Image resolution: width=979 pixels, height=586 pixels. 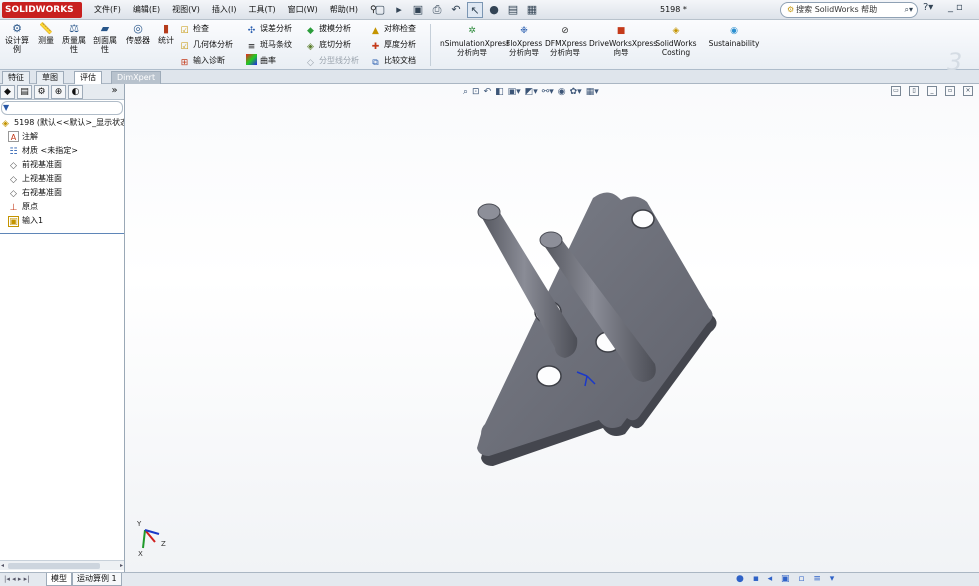 What do you see at coordinates (332, 61) in the screenshot?
I see `parting-line-button: ◇ 分型线分析` at bounding box center [332, 61].